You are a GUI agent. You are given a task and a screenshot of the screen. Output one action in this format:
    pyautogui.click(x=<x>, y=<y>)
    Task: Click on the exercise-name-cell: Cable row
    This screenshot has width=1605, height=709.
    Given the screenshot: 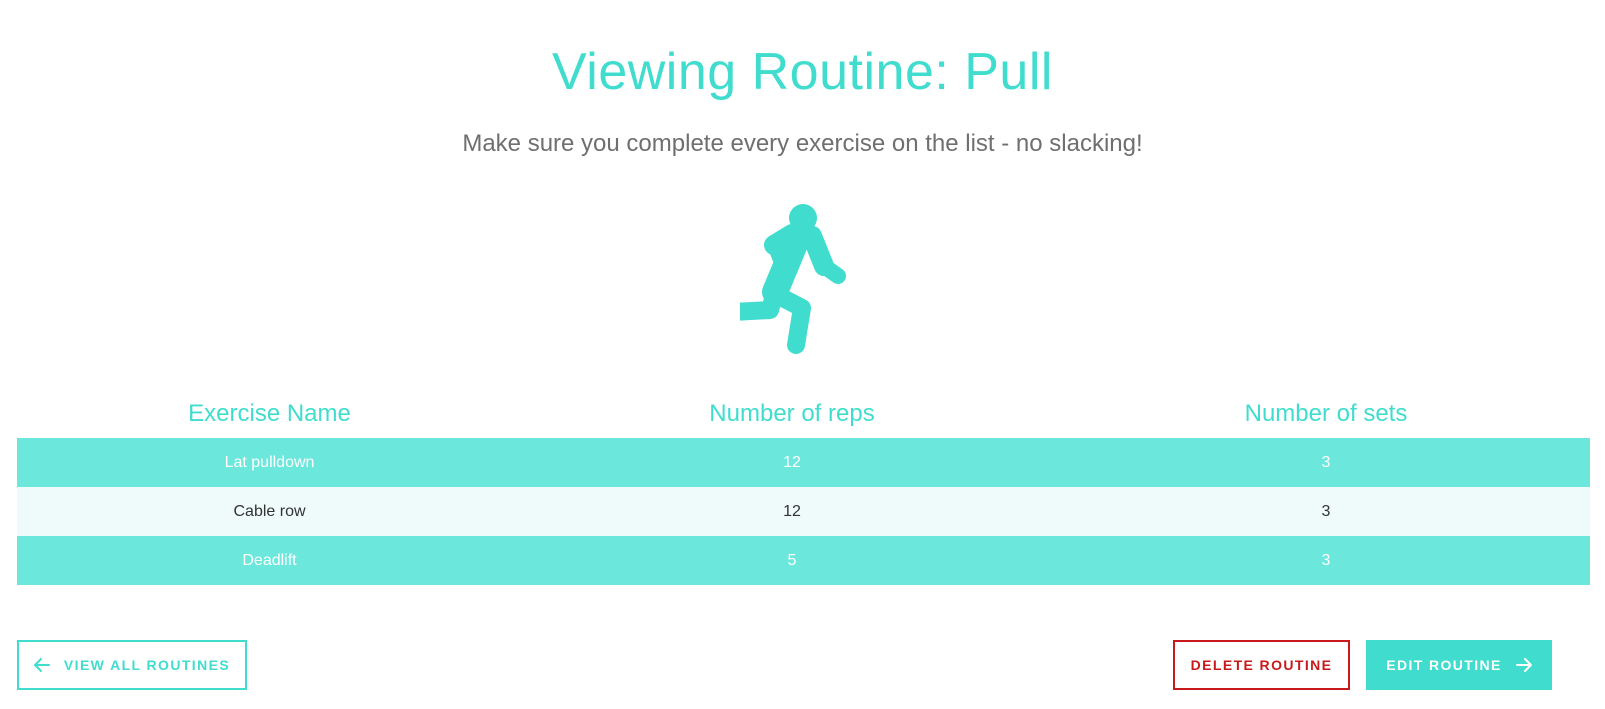 What is the action you would take?
    pyautogui.click(x=269, y=511)
    